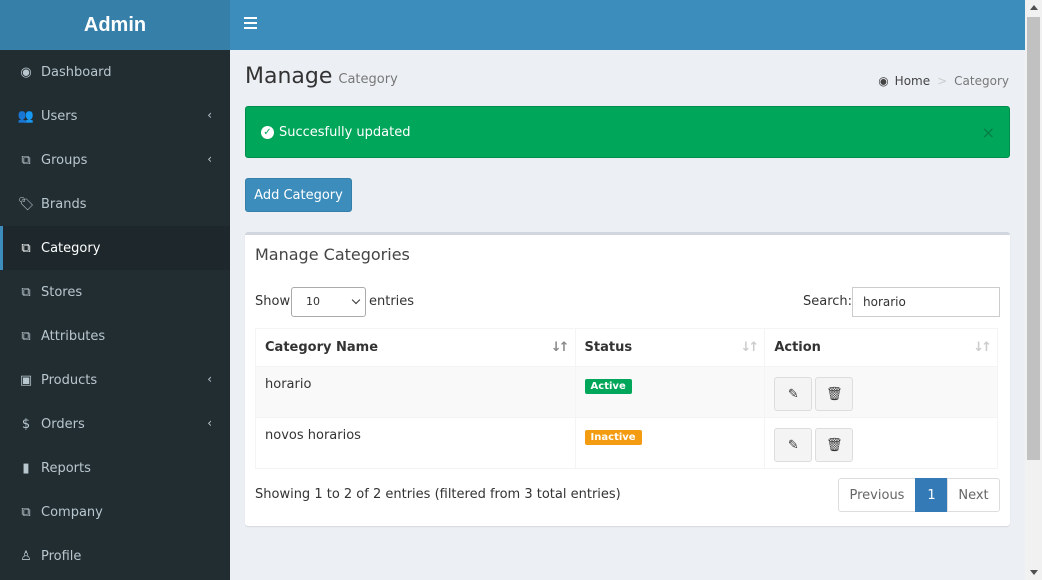 The image size is (1042, 580). Describe the element at coordinates (356, 300) in the screenshot. I see `chevron-down-icon` at that location.